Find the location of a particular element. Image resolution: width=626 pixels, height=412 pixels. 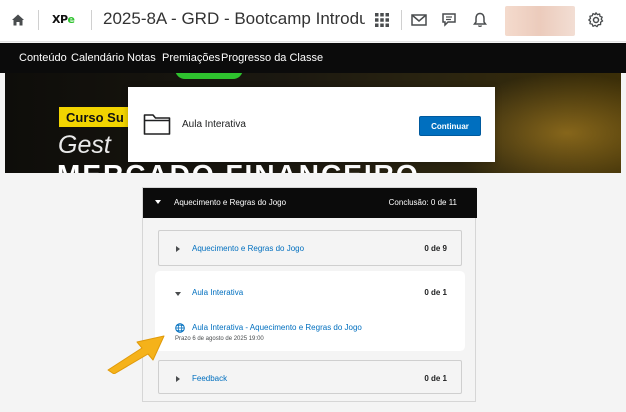

continue-card: Aula Interativa Continuar is located at coordinates (311, 124).